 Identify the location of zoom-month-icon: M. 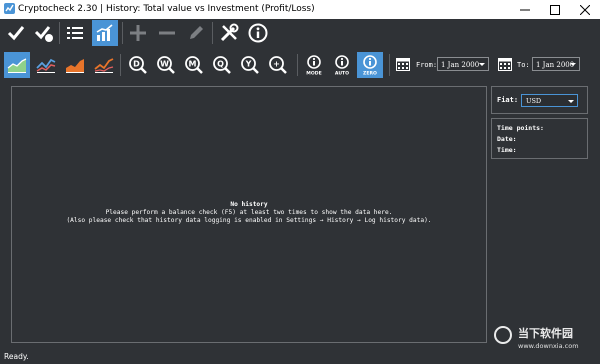
(194, 65).